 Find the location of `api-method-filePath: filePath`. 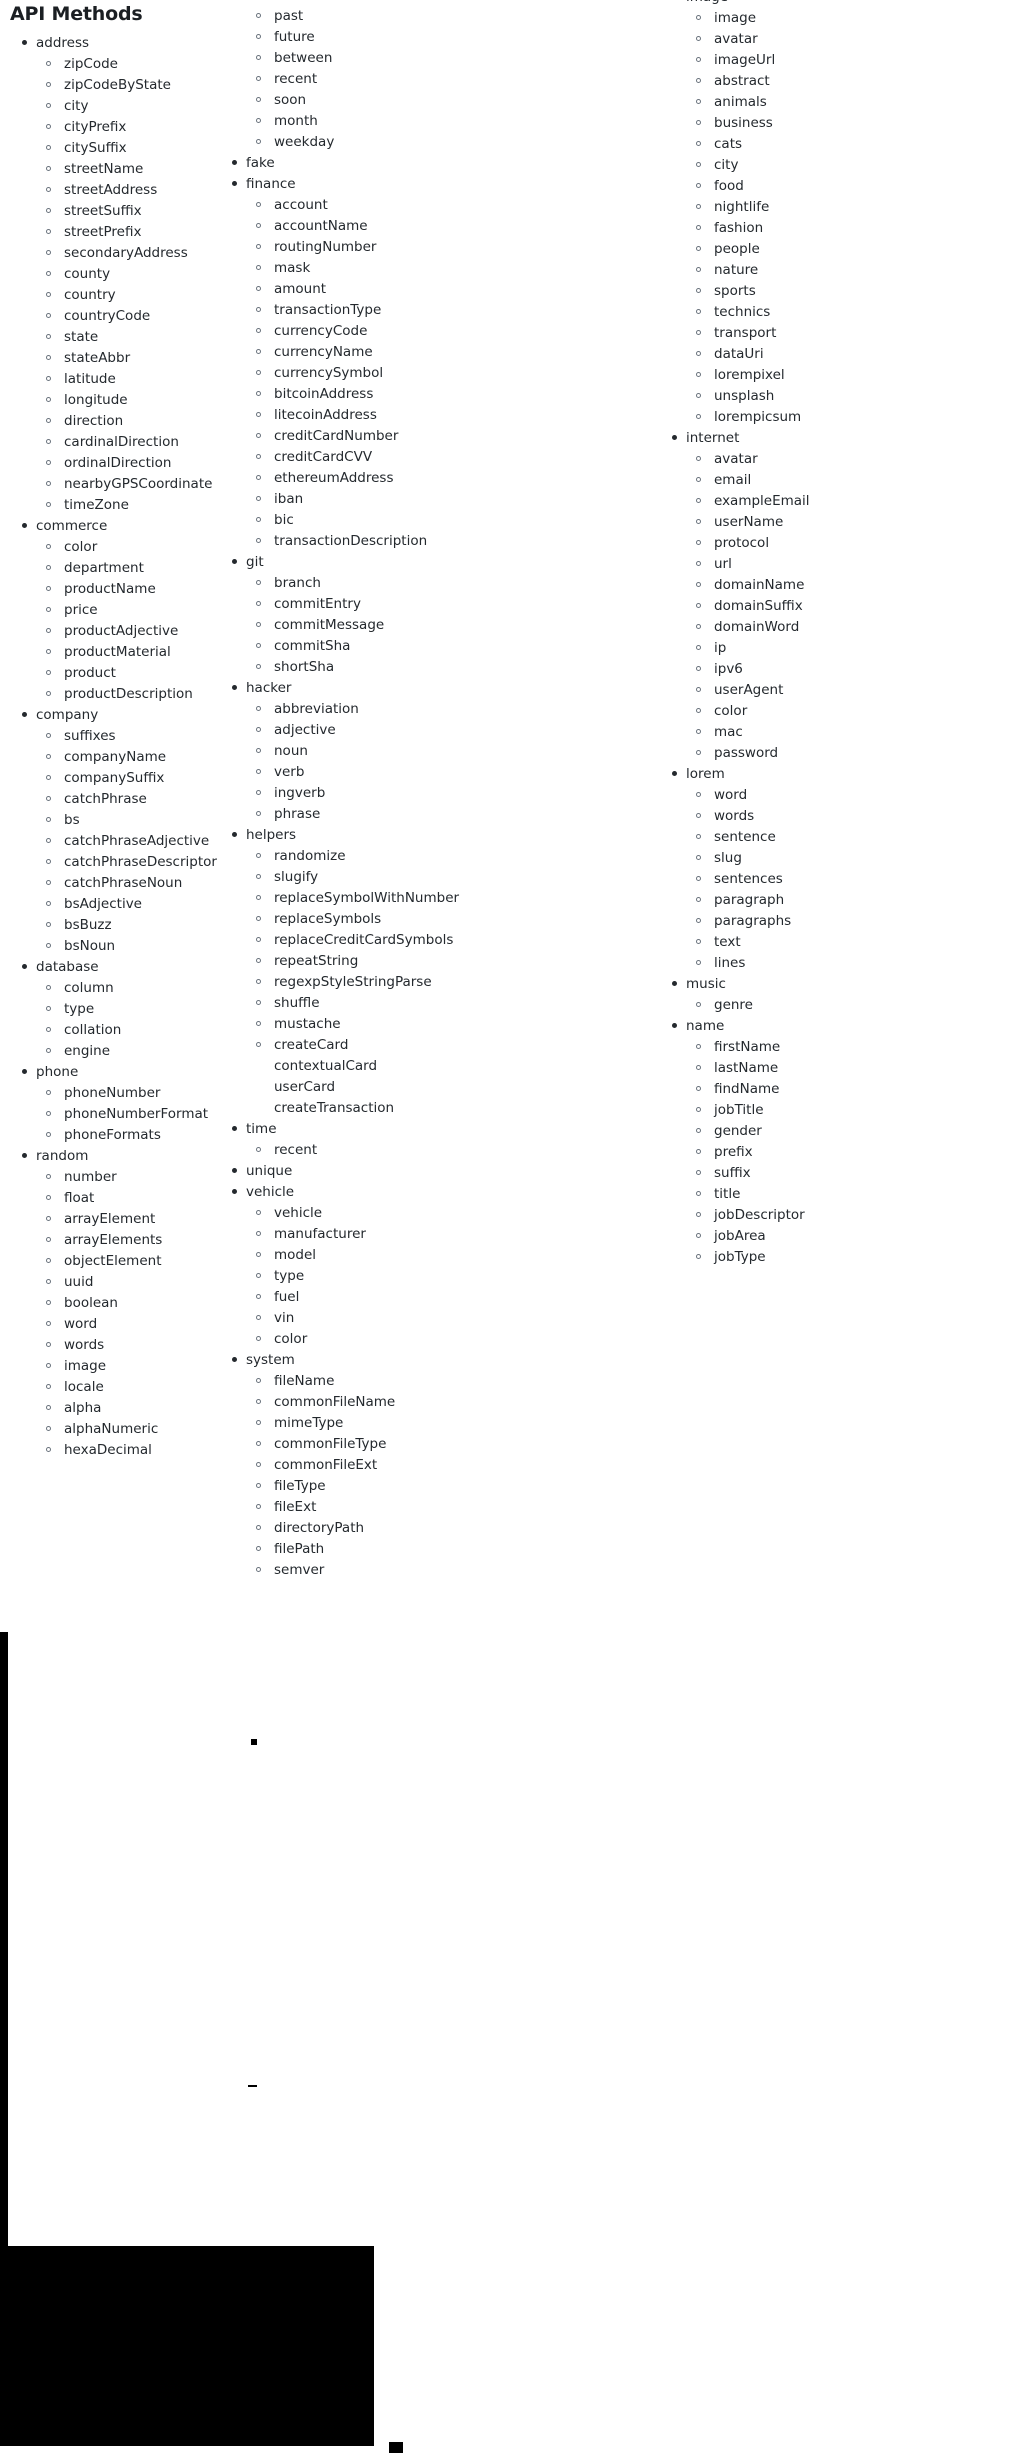

api-method-filePath: filePath is located at coordinates (400, 1548).